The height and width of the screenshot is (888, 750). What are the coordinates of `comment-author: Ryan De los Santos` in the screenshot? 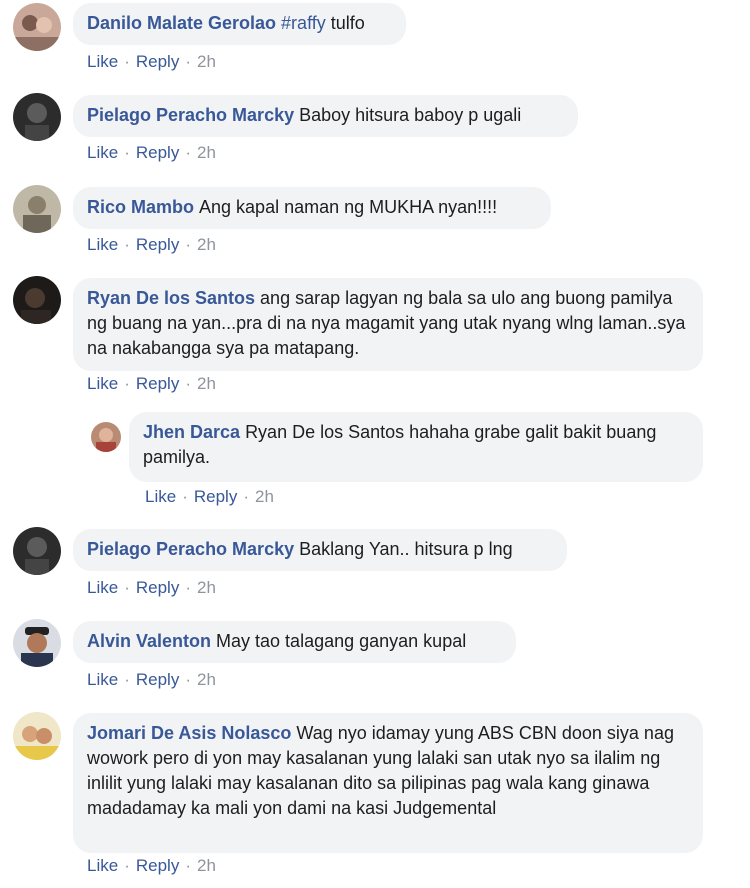 It's located at (171, 298).